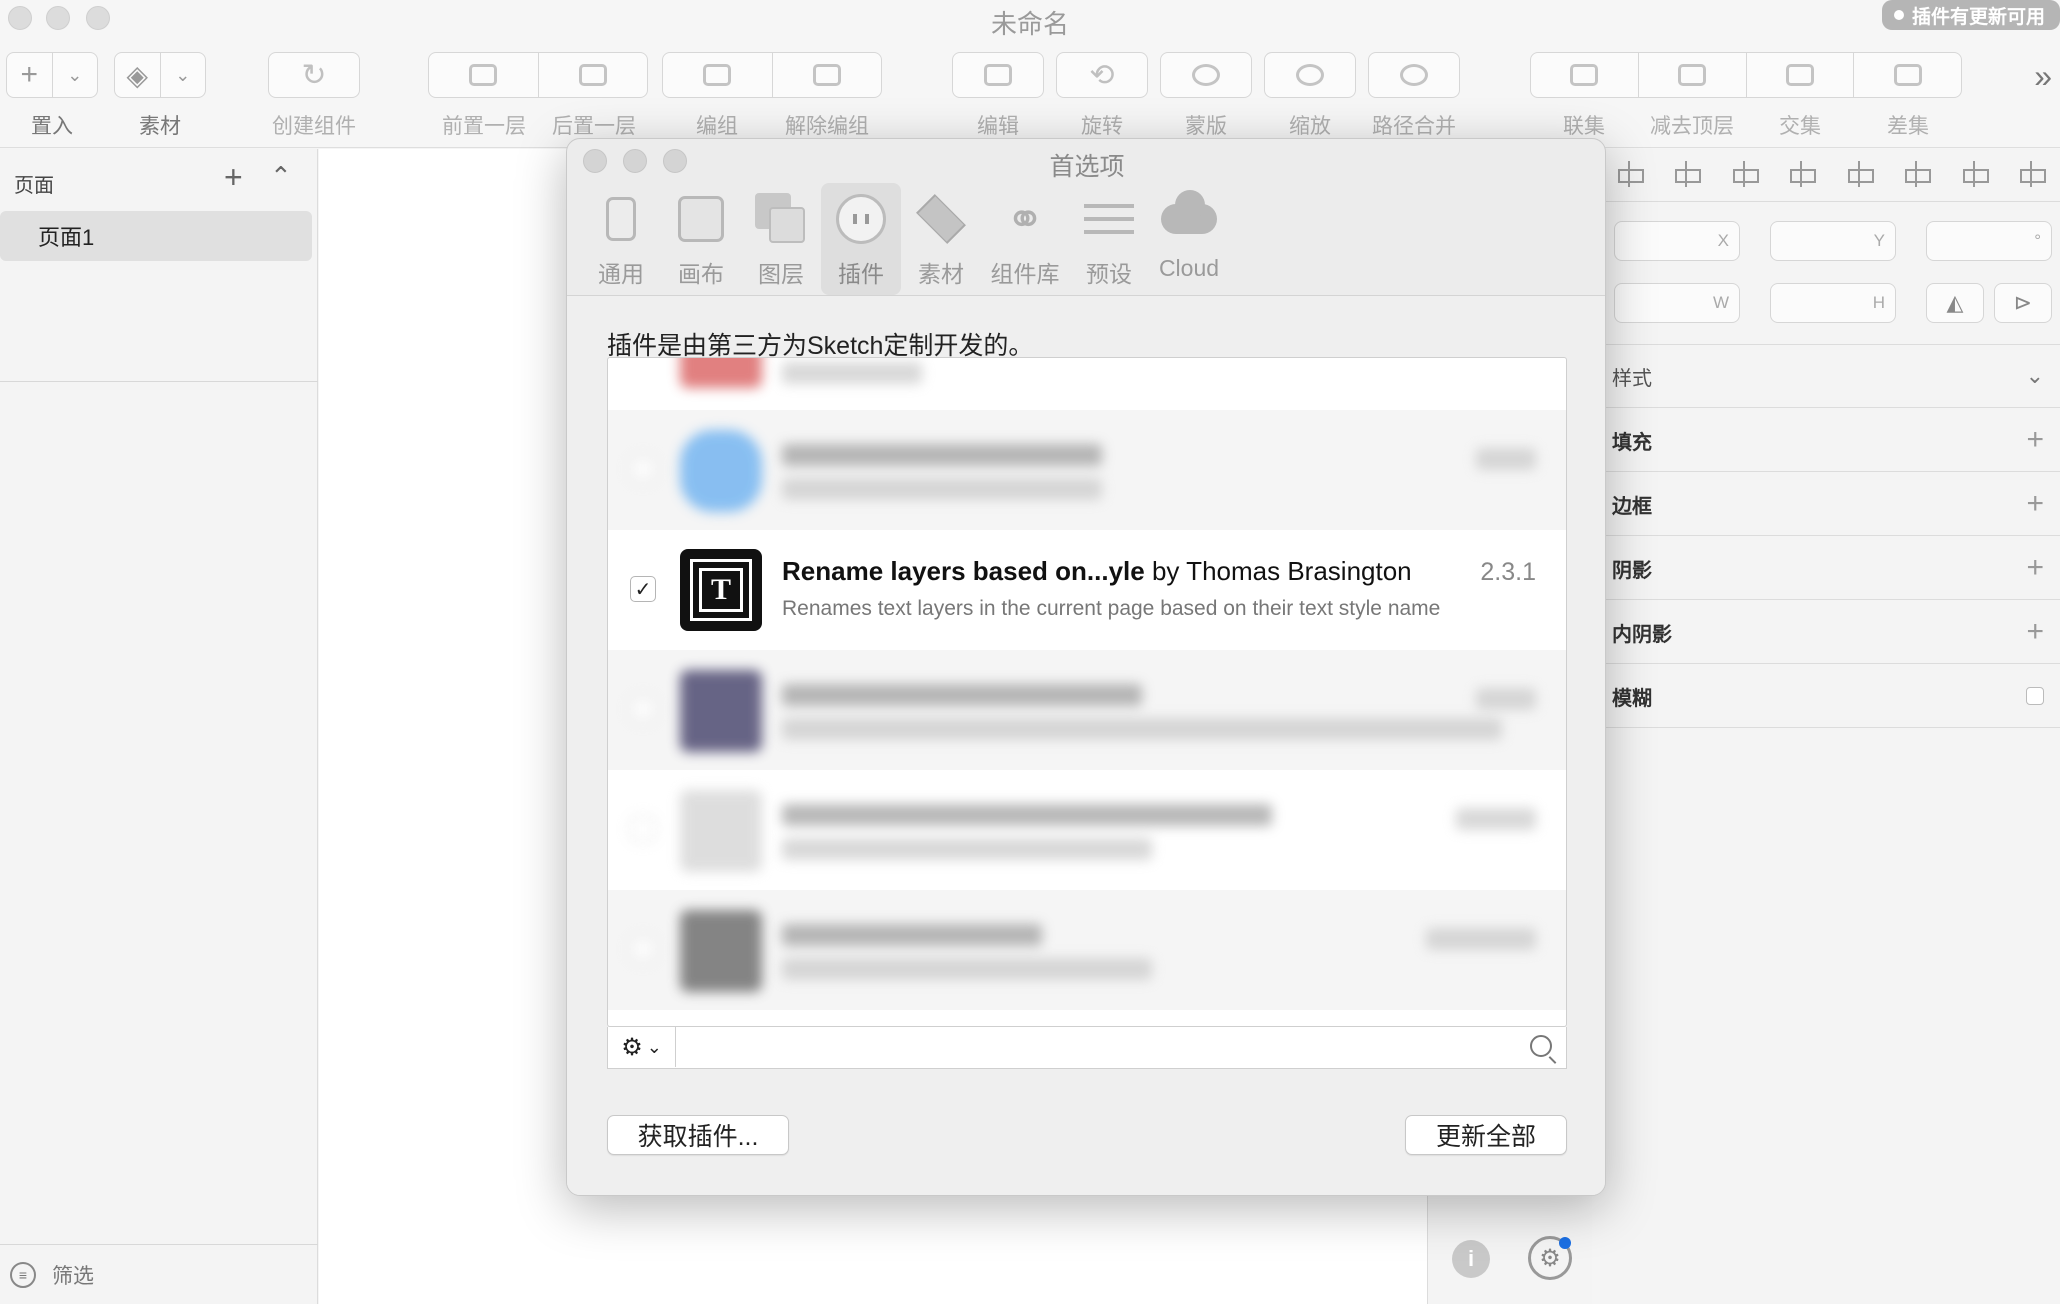 The height and width of the screenshot is (1304, 2060). What do you see at coordinates (1550, 1258) in the screenshot?
I see `gear-icon: ⚙` at bounding box center [1550, 1258].